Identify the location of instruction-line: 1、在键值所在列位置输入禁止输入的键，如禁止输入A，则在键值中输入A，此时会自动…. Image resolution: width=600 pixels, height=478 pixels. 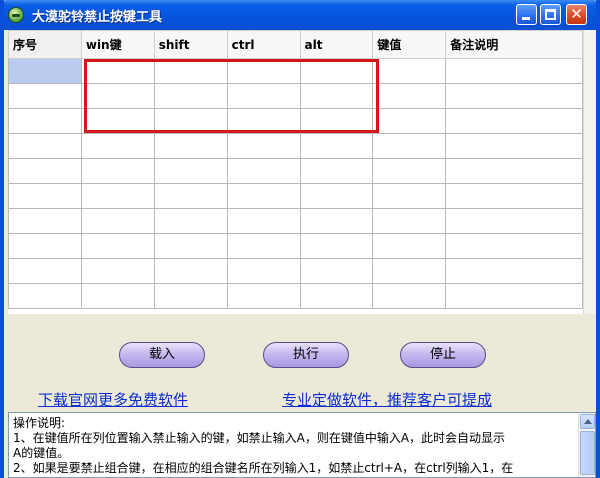
(259, 438).